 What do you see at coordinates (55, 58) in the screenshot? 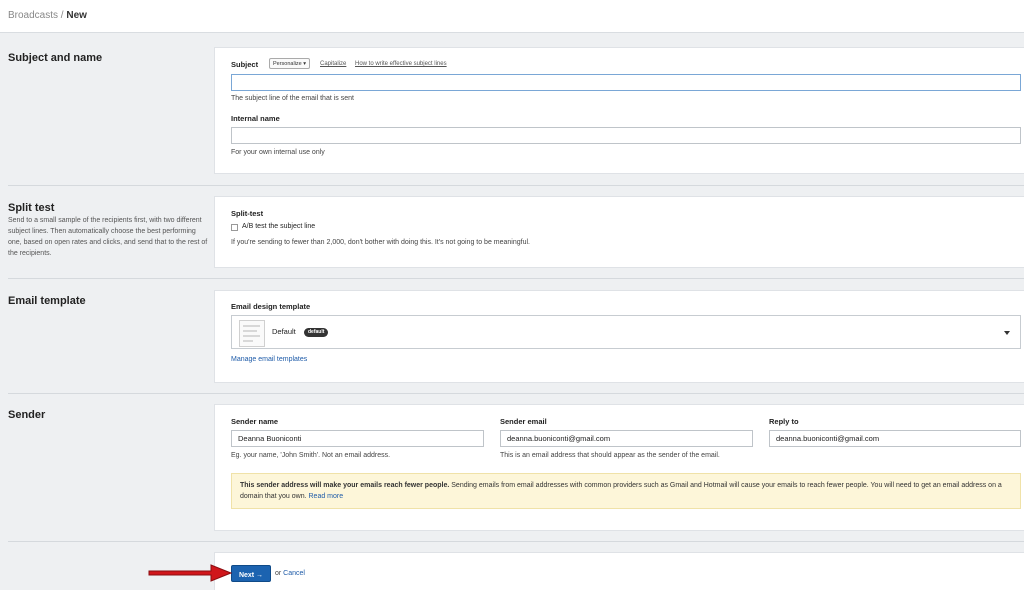
I see `section-title-subject: Subject and name` at bounding box center [55, 58].